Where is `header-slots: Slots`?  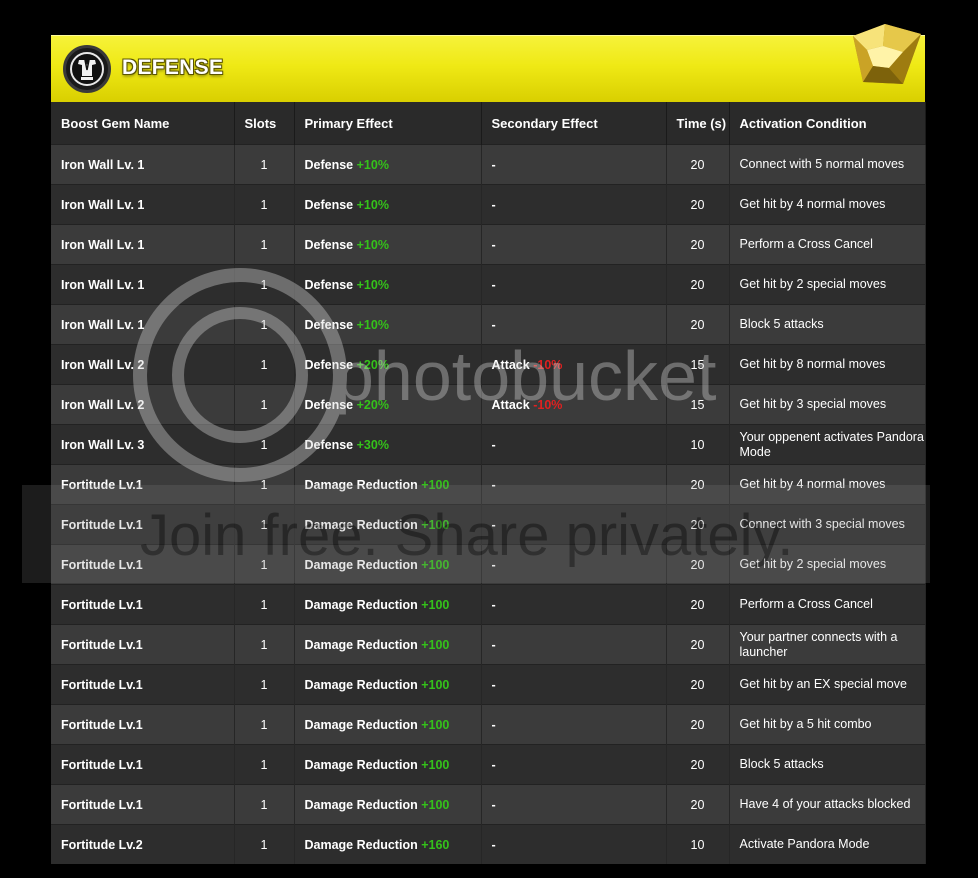
header-slots: Slots is located at coordinates (264, 123).